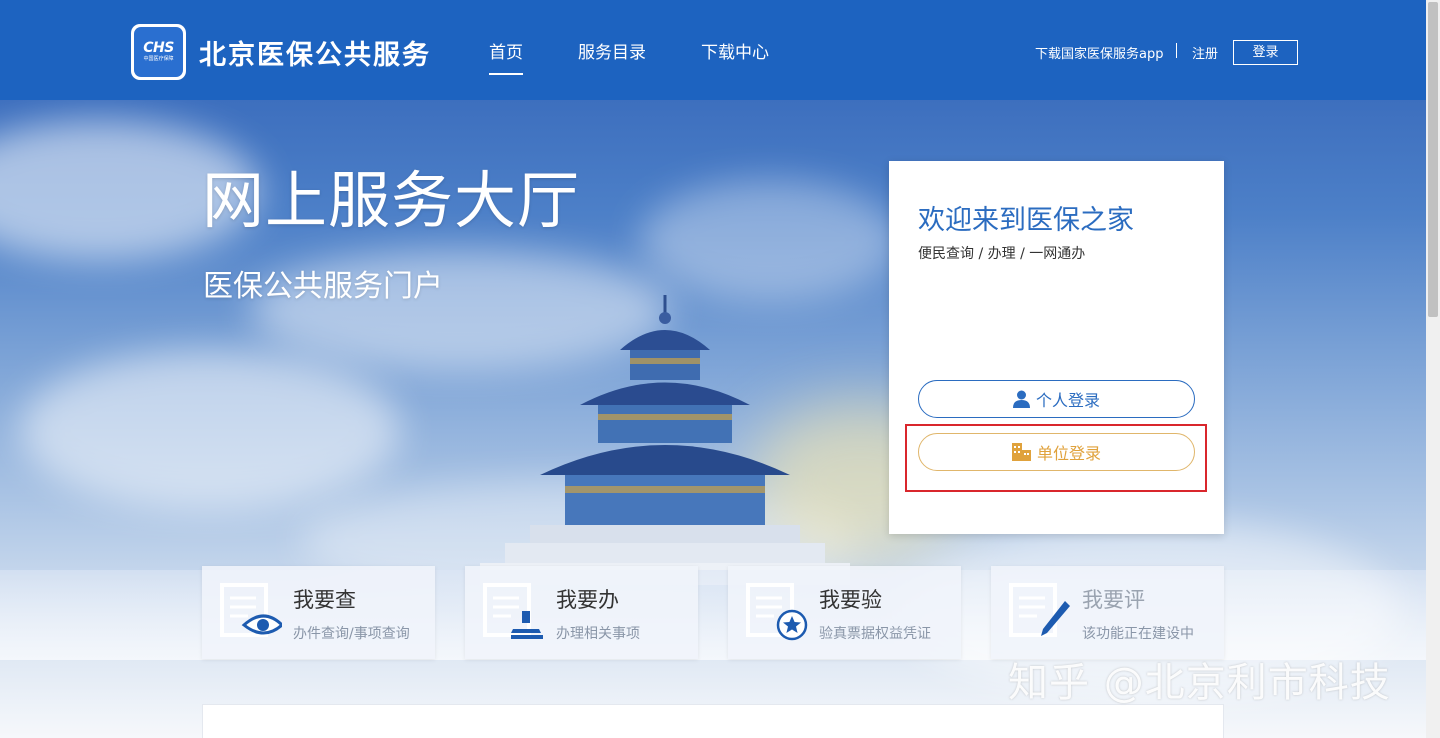 This screenshot has width=1440, height=738. What do you see at coordinates (323, 286) in the screenshot?
I see `hero-subtitle: 医保公共服务门户` at bounding box center [323, 286].